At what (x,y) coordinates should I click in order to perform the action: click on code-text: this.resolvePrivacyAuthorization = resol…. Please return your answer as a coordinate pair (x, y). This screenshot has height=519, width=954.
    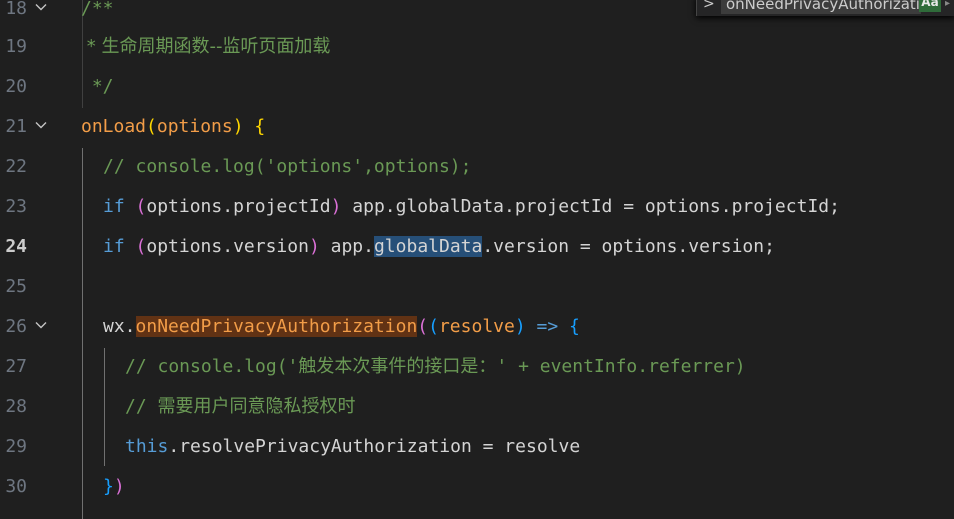
    Looking at the image, I should click on (353, 446).